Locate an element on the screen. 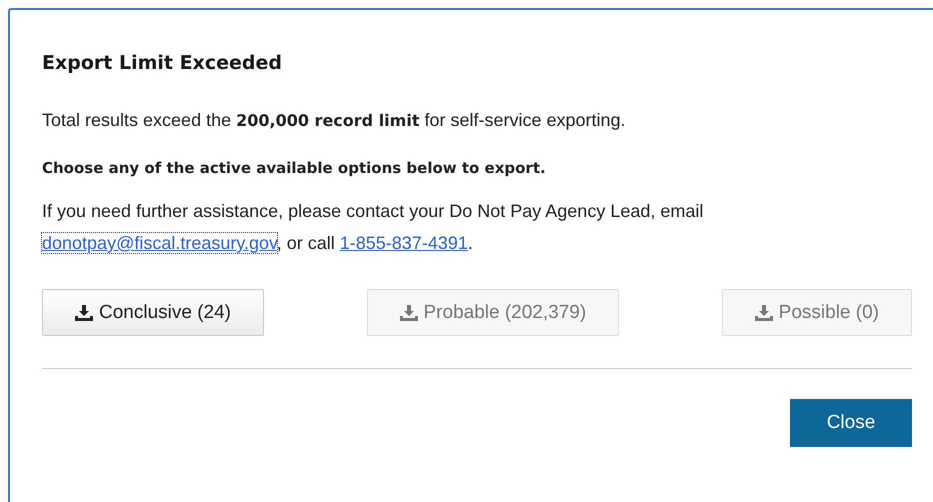 This screenshot has height=502, width=933. export-button: Conclusive (24) is located at coordinates (153, 312).